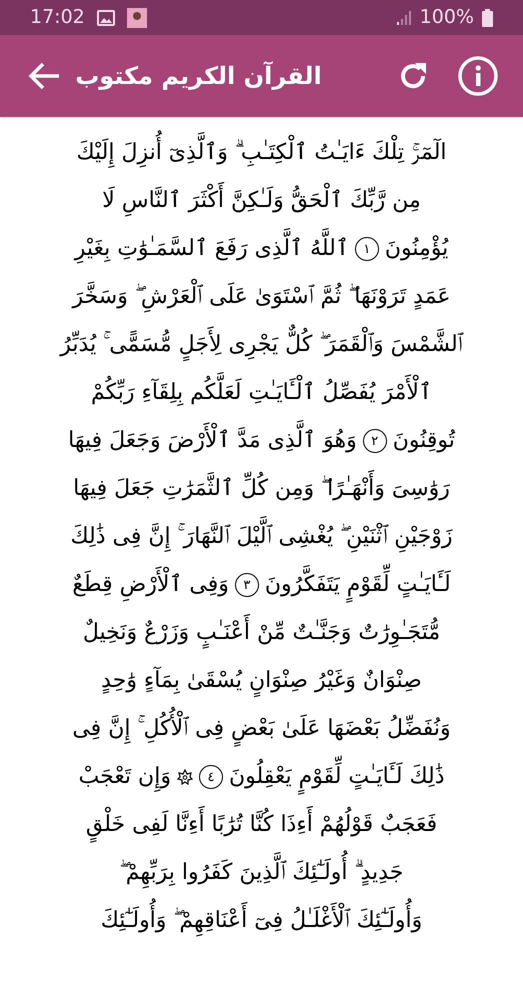 The height and width of the screenshot is (1000, 523). Describe the element at coordinates (261, 633) in the screenshot. I see `verse-text: مُّتَجَـٰوِرَٰتٌ وَجَنَّـٰتٌ مِّنْ أَعْنَـٰبٍ وَزَرْعٌ وَنَخِيلٌ` at that location.